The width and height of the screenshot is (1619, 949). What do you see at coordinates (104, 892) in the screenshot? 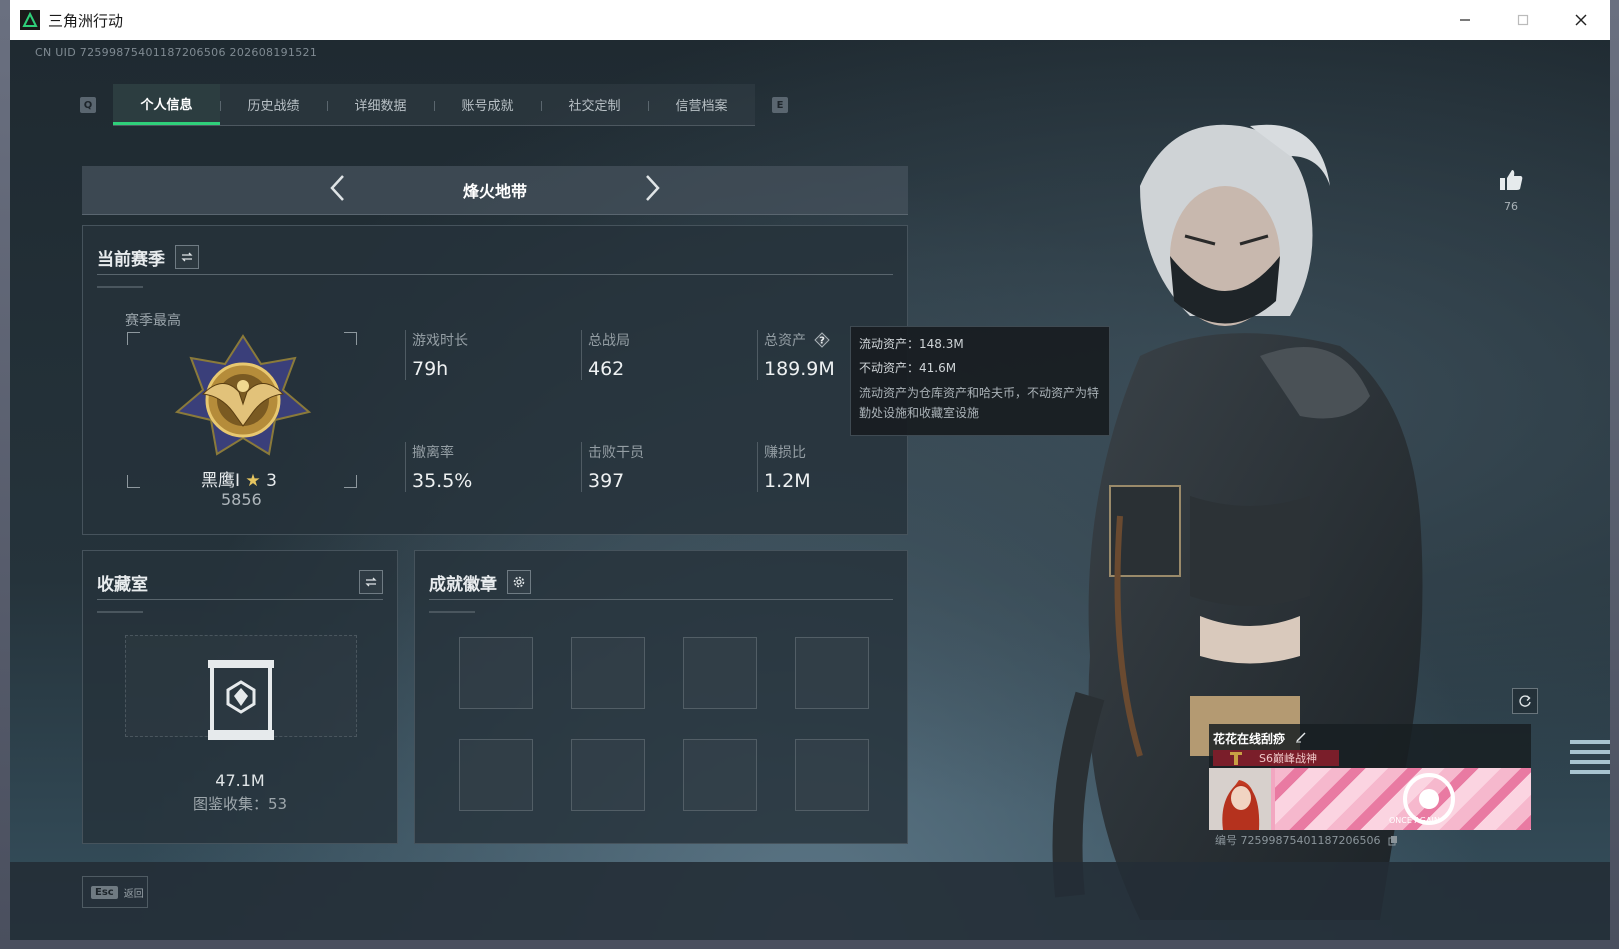
I see `esc-key-hint: Esc` at bounding box center [104, 892].